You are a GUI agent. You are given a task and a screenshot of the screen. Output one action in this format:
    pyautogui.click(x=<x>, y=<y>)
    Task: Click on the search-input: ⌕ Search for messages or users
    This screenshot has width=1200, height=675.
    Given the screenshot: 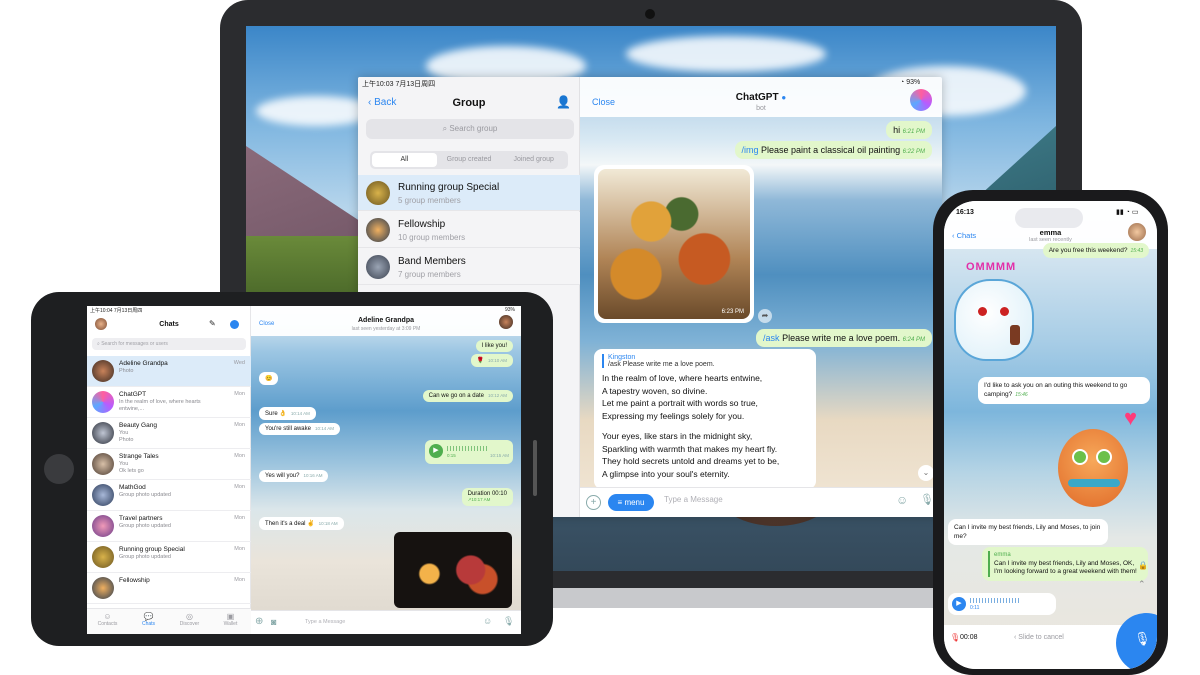 What is the action you would take?
    pyautogui.click(x=169, y=344)
    